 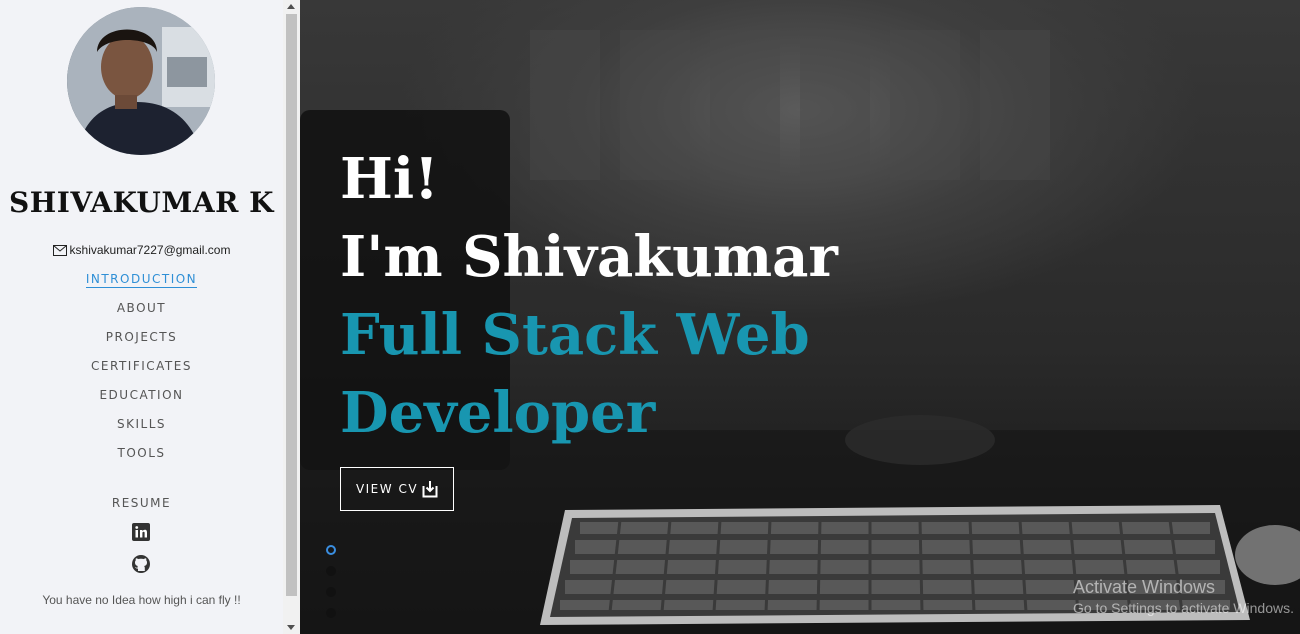 I want to click on scroll-up-icon, so click(x=291, y=6).